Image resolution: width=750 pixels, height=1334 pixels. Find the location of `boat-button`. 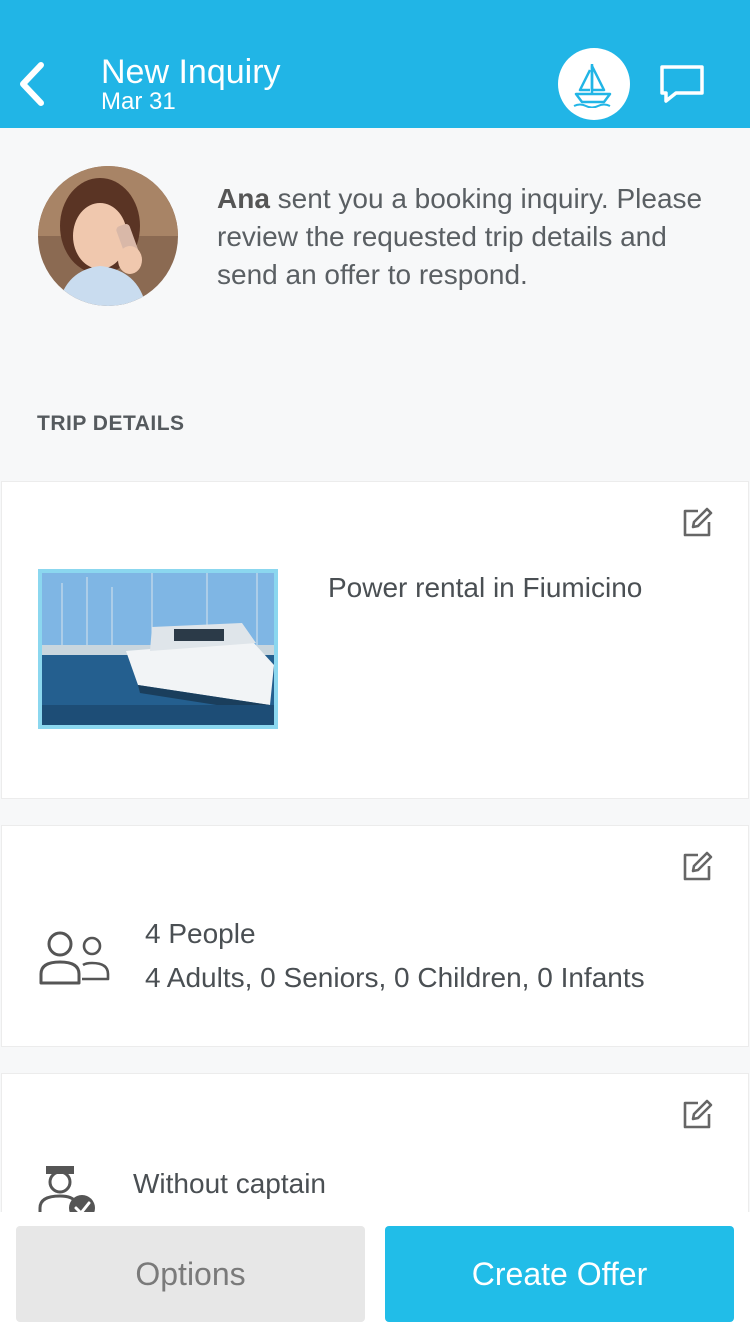

boat-button is located at coordinates (594, 84).